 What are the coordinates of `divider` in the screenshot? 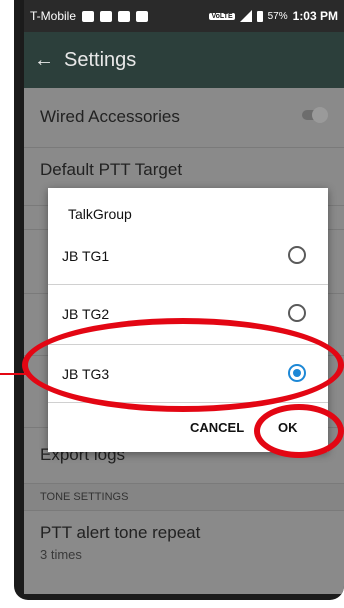 It's located at (188, 284).